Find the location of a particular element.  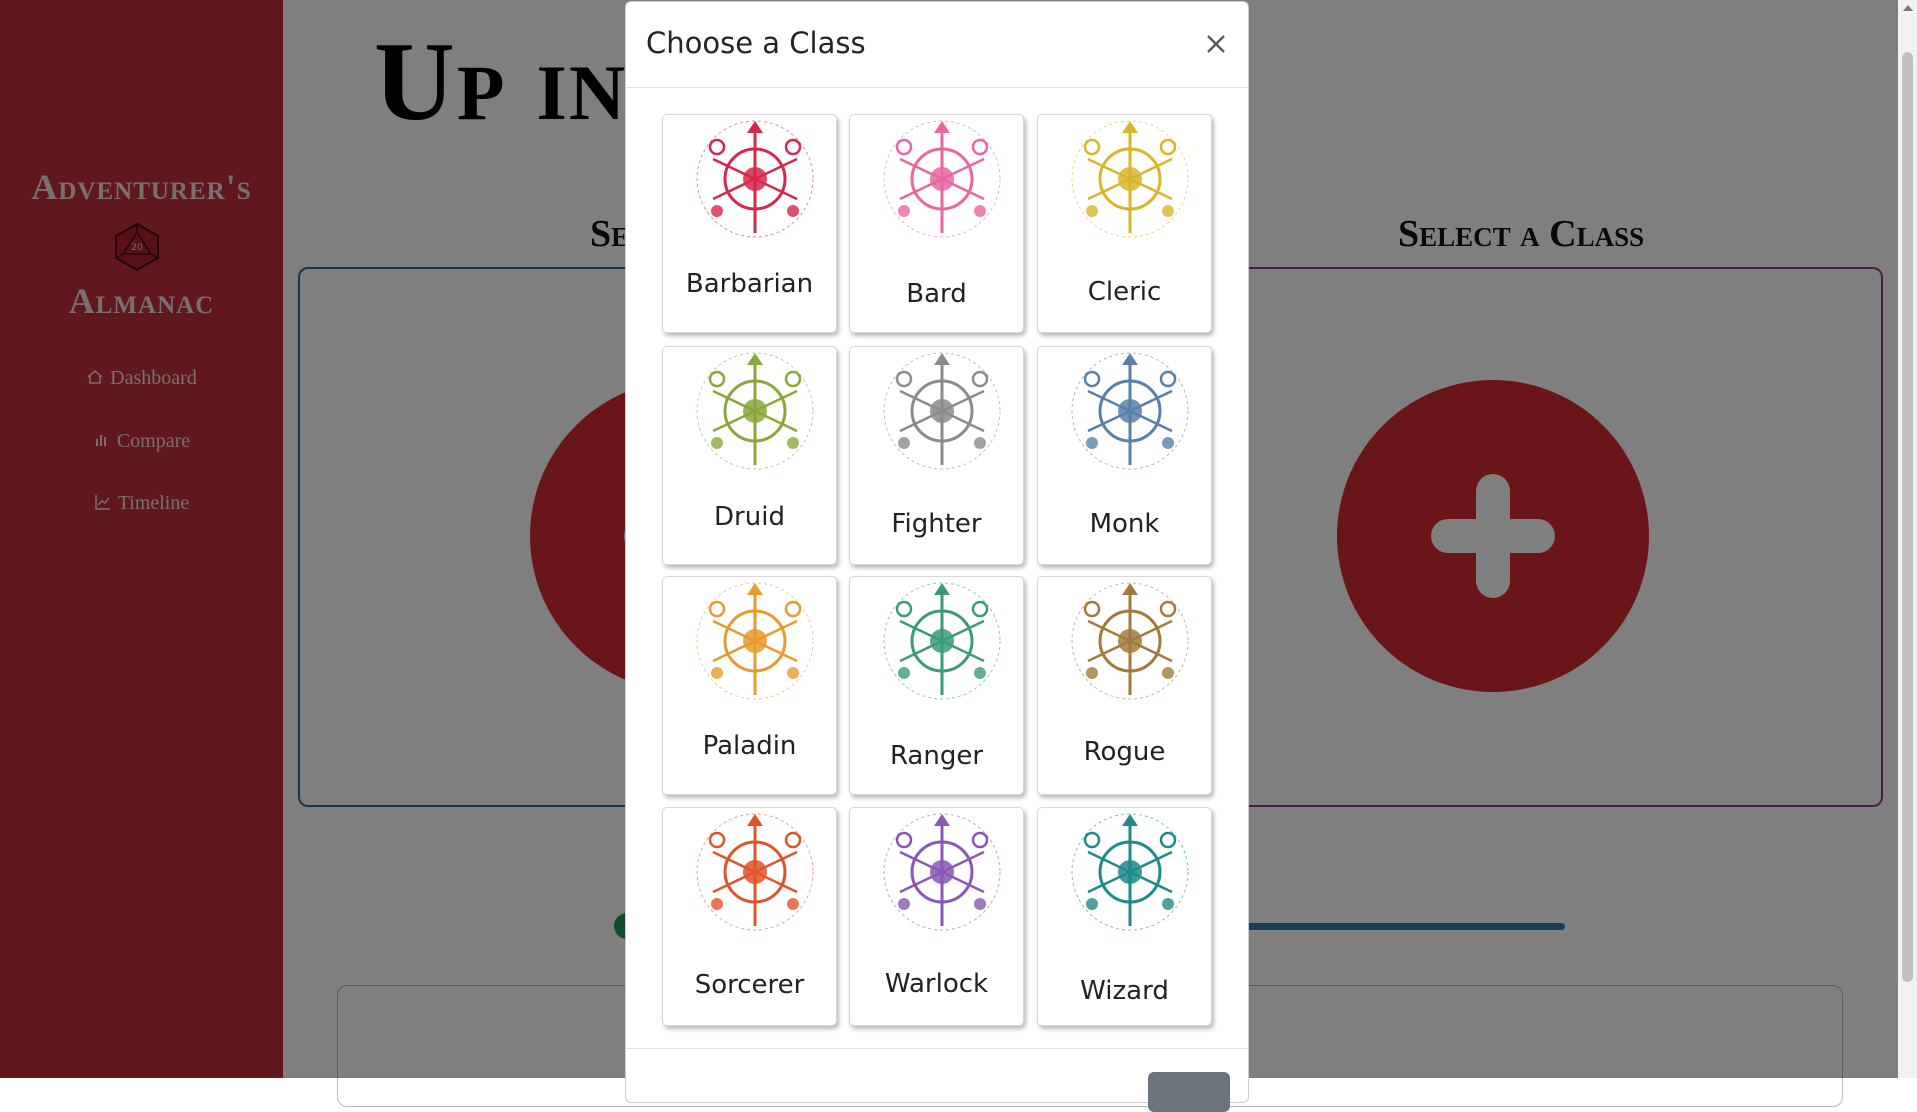

ranger-emblem-icon is located at coordinates (942, 641).